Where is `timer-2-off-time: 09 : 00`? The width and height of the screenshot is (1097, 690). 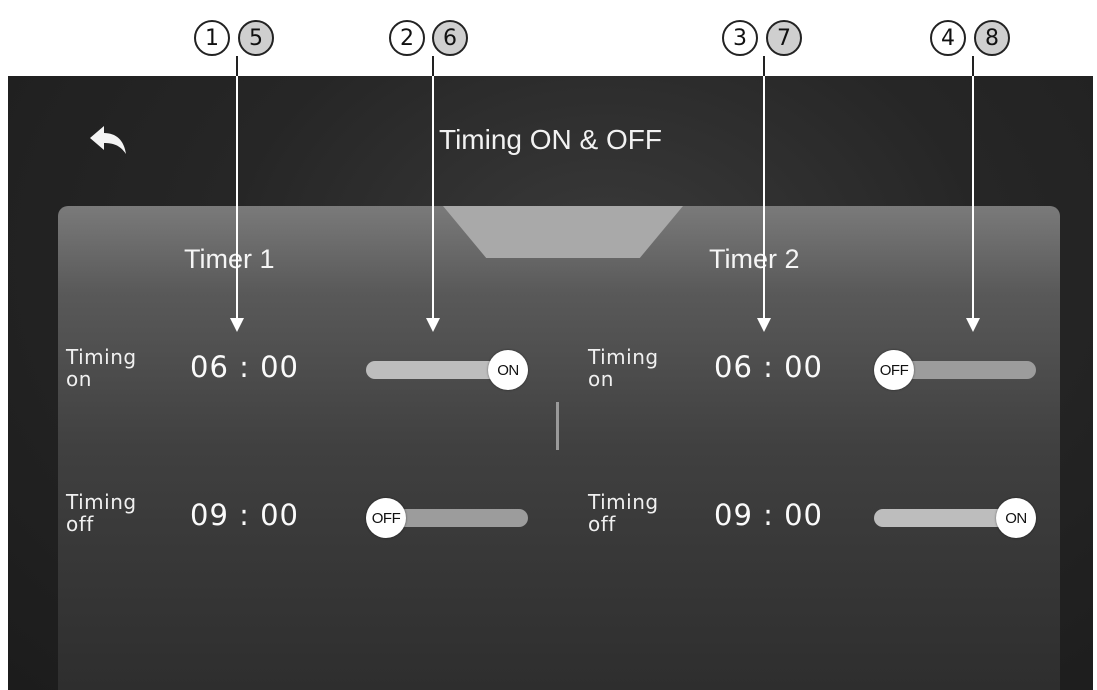 timer-2-off-time: 09 : 00 is located at coordinates (768, 515).